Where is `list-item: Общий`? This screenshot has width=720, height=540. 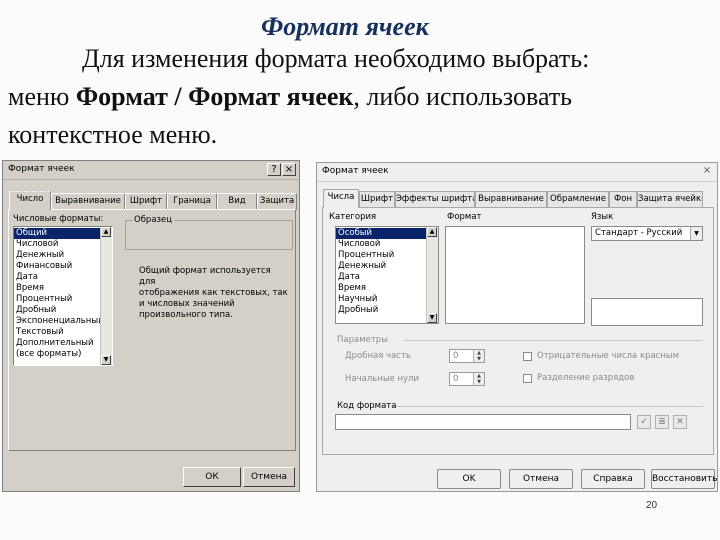
list-item: Общий is located at coordinates (63, 233).